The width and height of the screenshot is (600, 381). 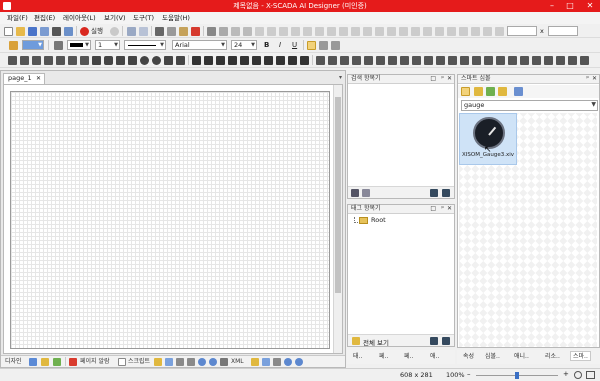 I want to click on save-icon, so click(x=32, y=31).